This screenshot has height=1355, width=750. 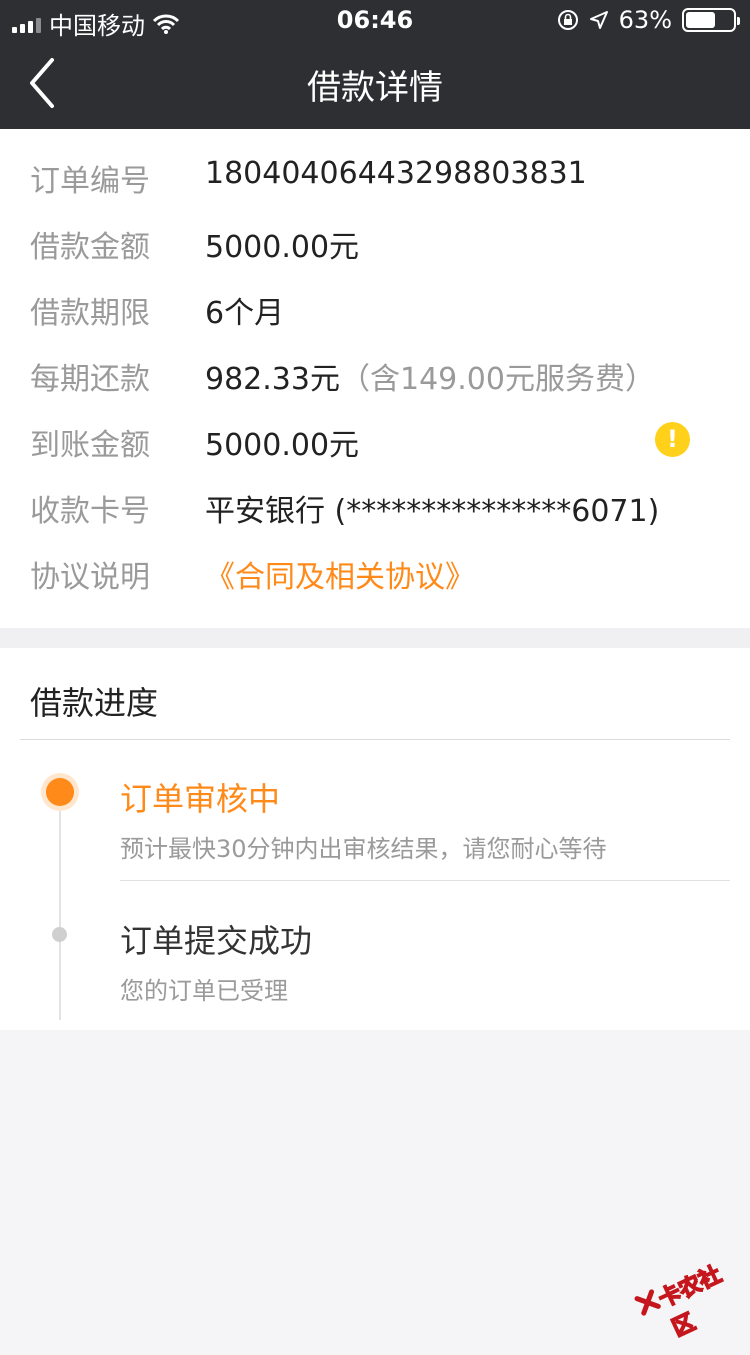 What do you see at coordinates (375, 20) in the screenshot?
I see `status-bar: 中国移动 06:46 63%` at bounding box center [375, 20].